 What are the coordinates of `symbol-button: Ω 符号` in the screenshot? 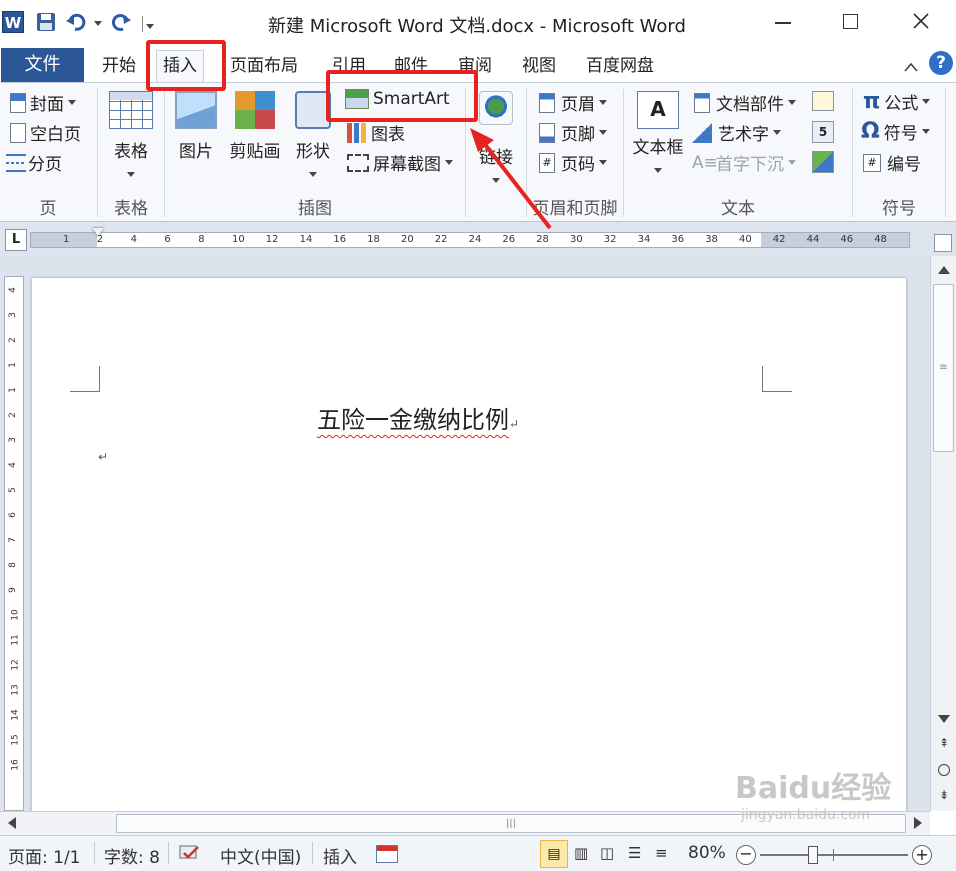 It's located at (895, 131).